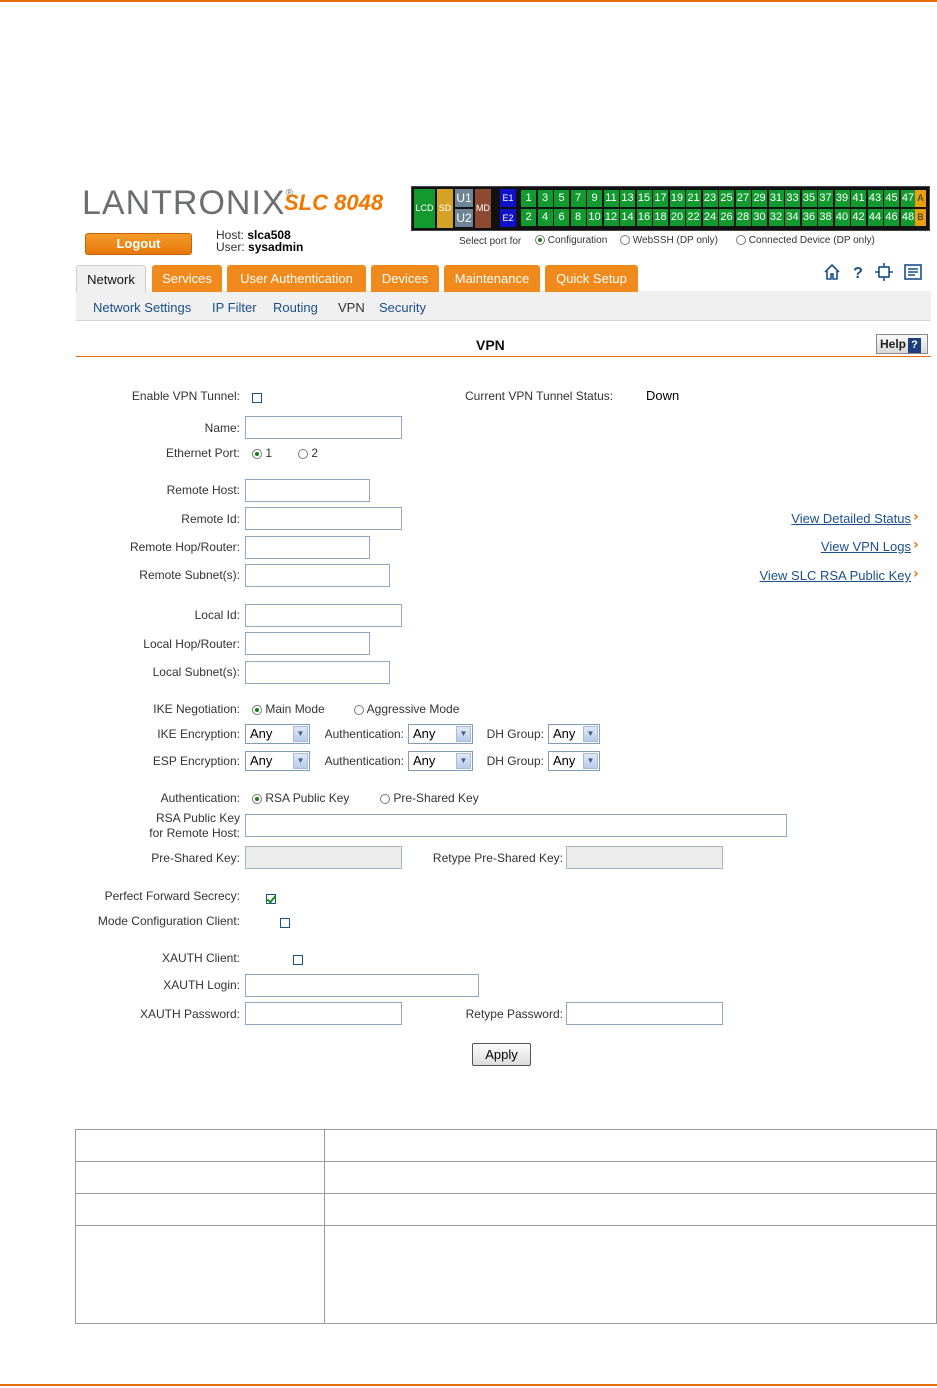 The width and height of the screenshot is (937, 1388). Describe the element at coordinates (284, 922) in the screenshot. I see `mode-configuration-client-checkbox` at that location.